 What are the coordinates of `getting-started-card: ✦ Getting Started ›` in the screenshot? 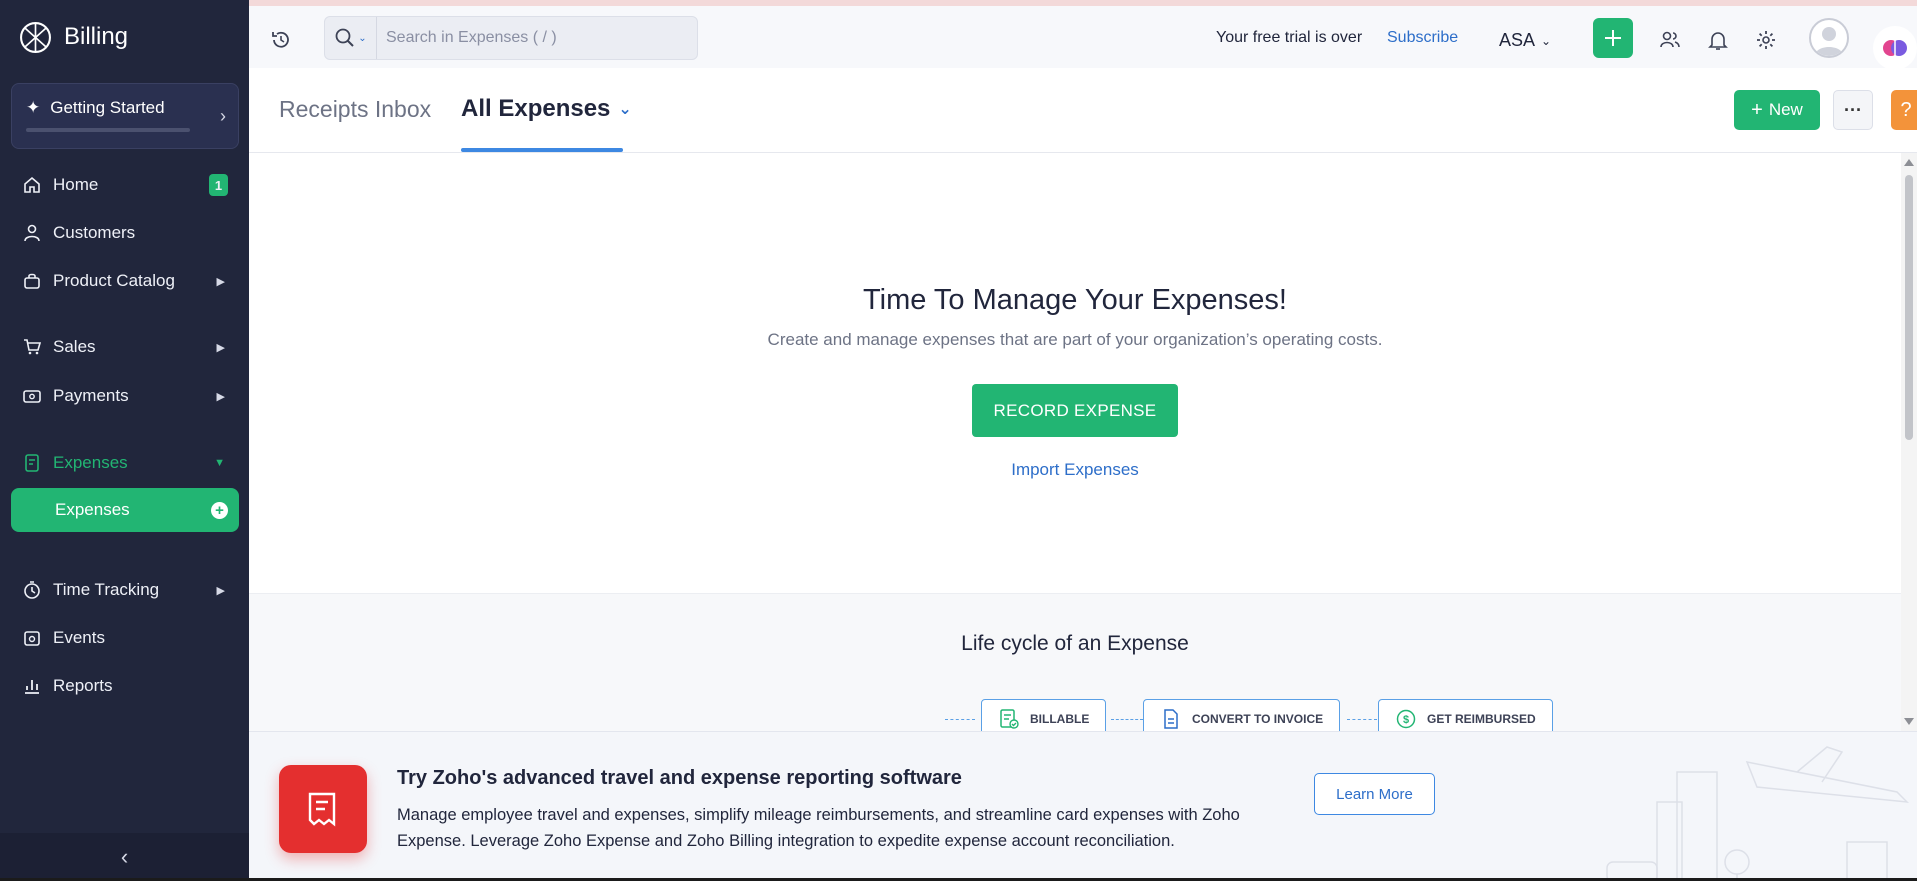 It's located at (125, 116).